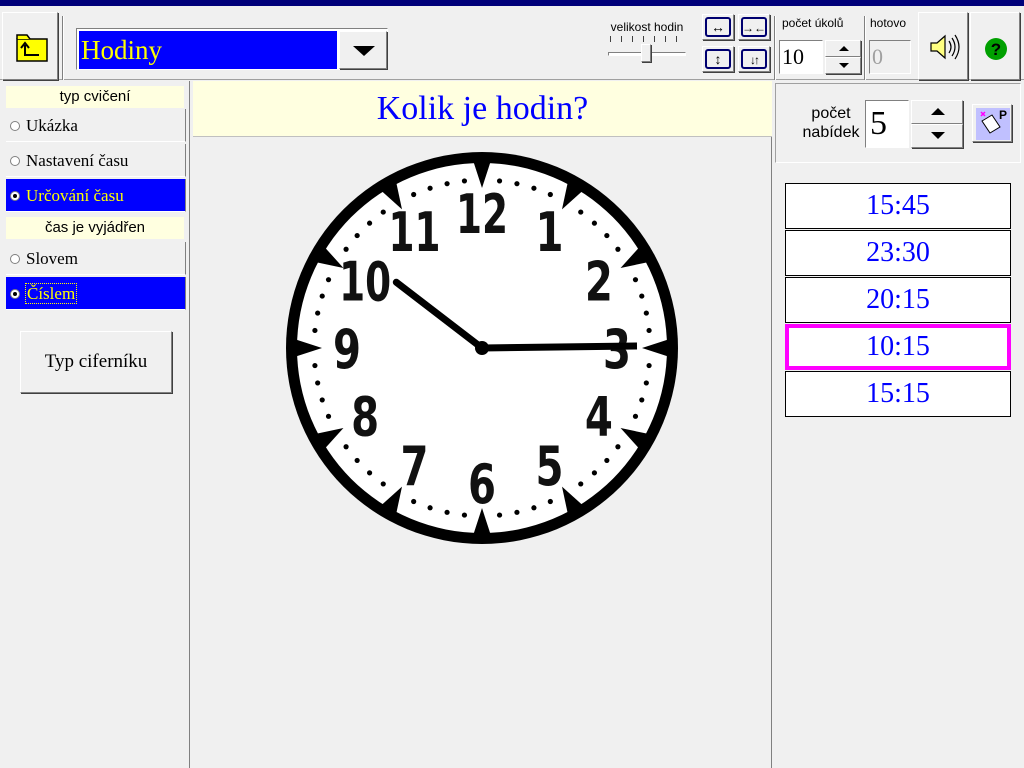  What do you see at coordinates (96, 125) in the screenshot?
I see `radio-ukazka: Ukázka` at bounding box center [96, 125].